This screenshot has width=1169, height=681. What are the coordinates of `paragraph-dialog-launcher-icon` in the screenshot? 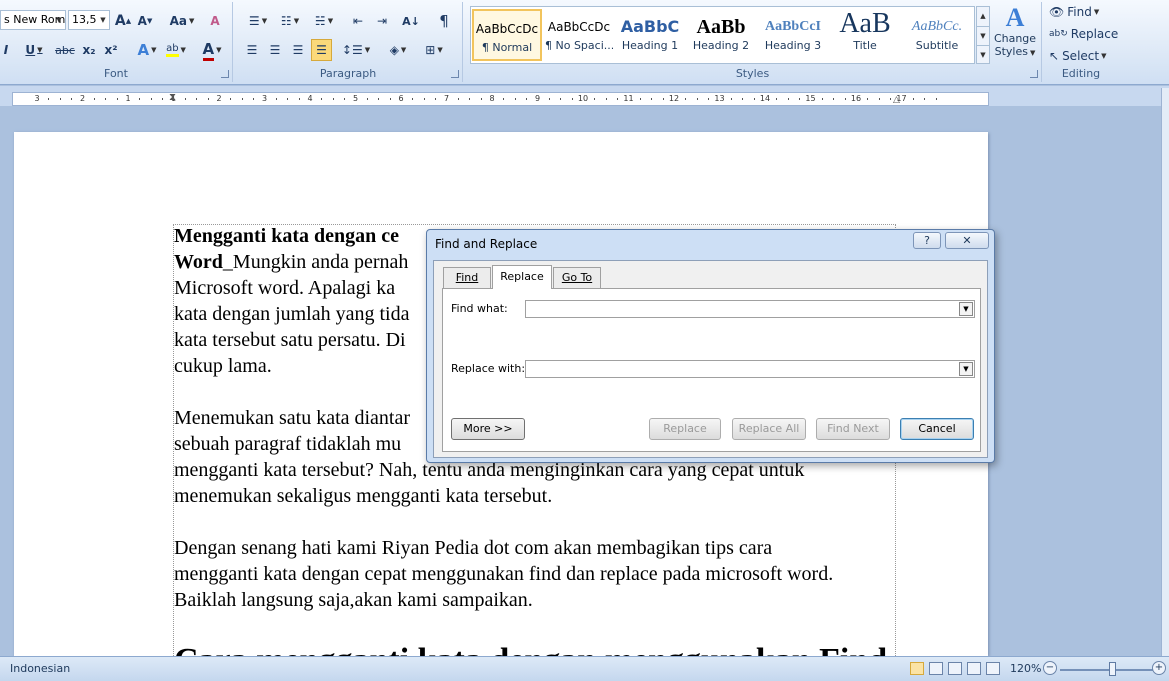 It's located at (455, 74).